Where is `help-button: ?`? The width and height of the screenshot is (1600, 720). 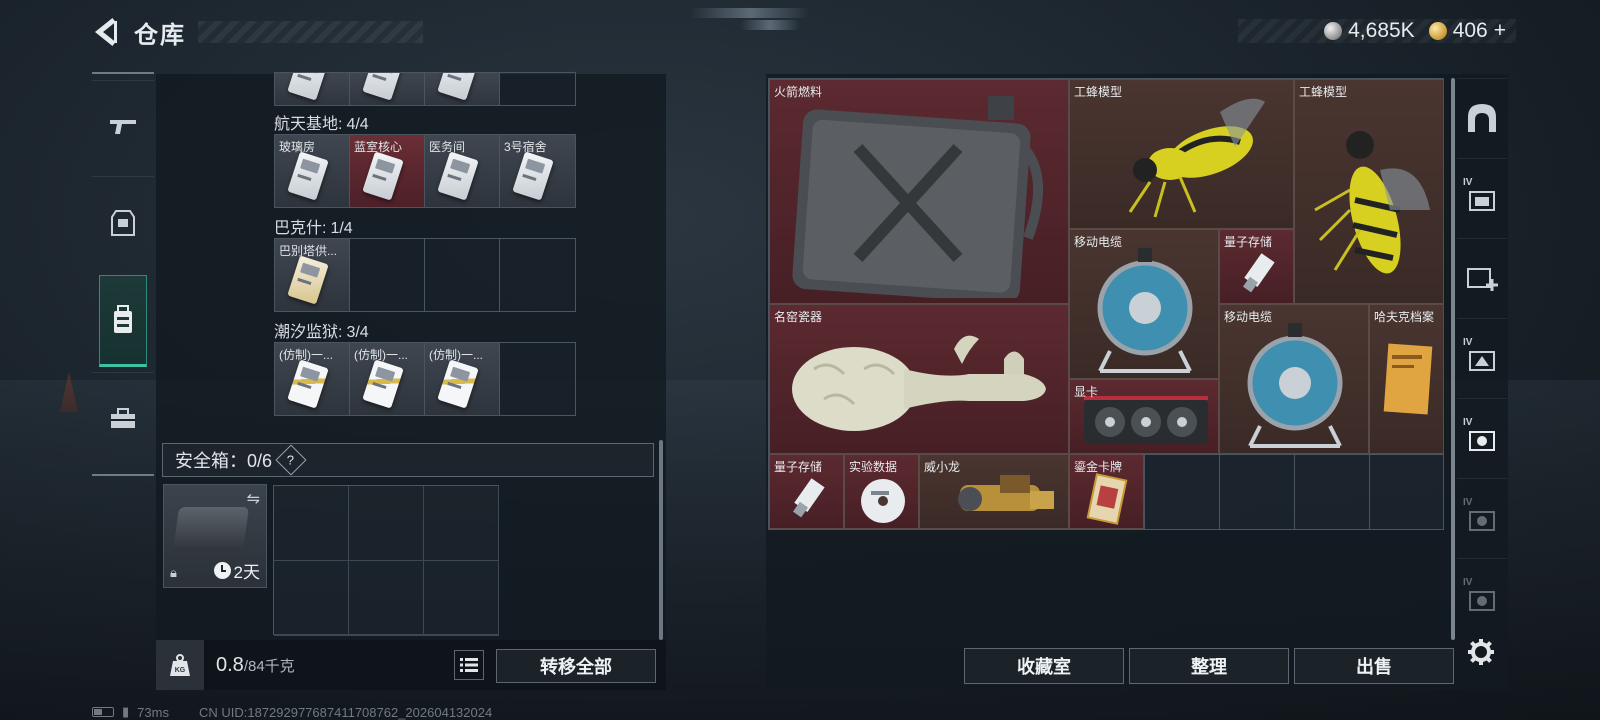
help-button: ? is located at coordinates (291, 460).